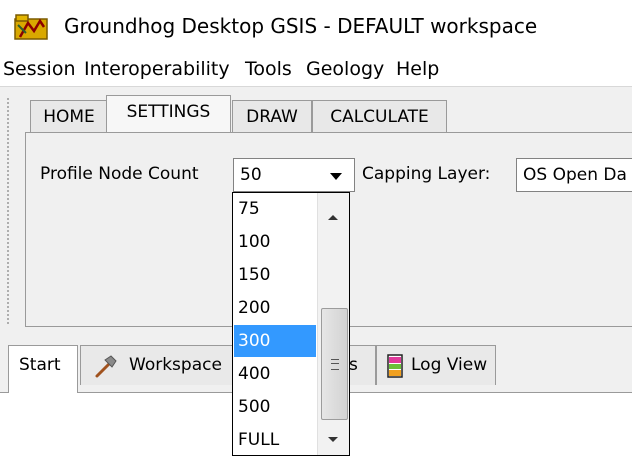 Image resolution: width=632 pixels, height=457 pixels. I want to click on chevron-down-icon, so click(336, 176).